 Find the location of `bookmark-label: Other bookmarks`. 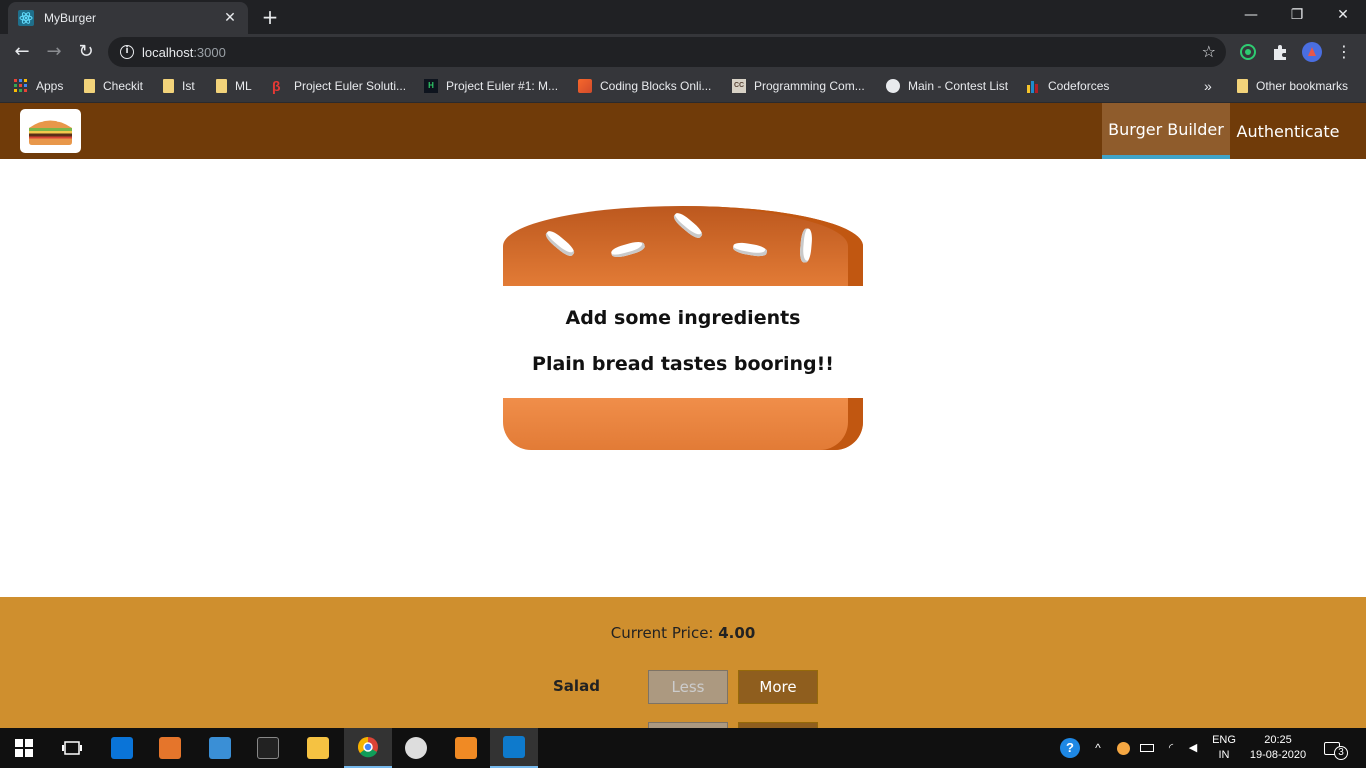

bookmark-label: Other bookmarks is located at coordinates (1302, 86).